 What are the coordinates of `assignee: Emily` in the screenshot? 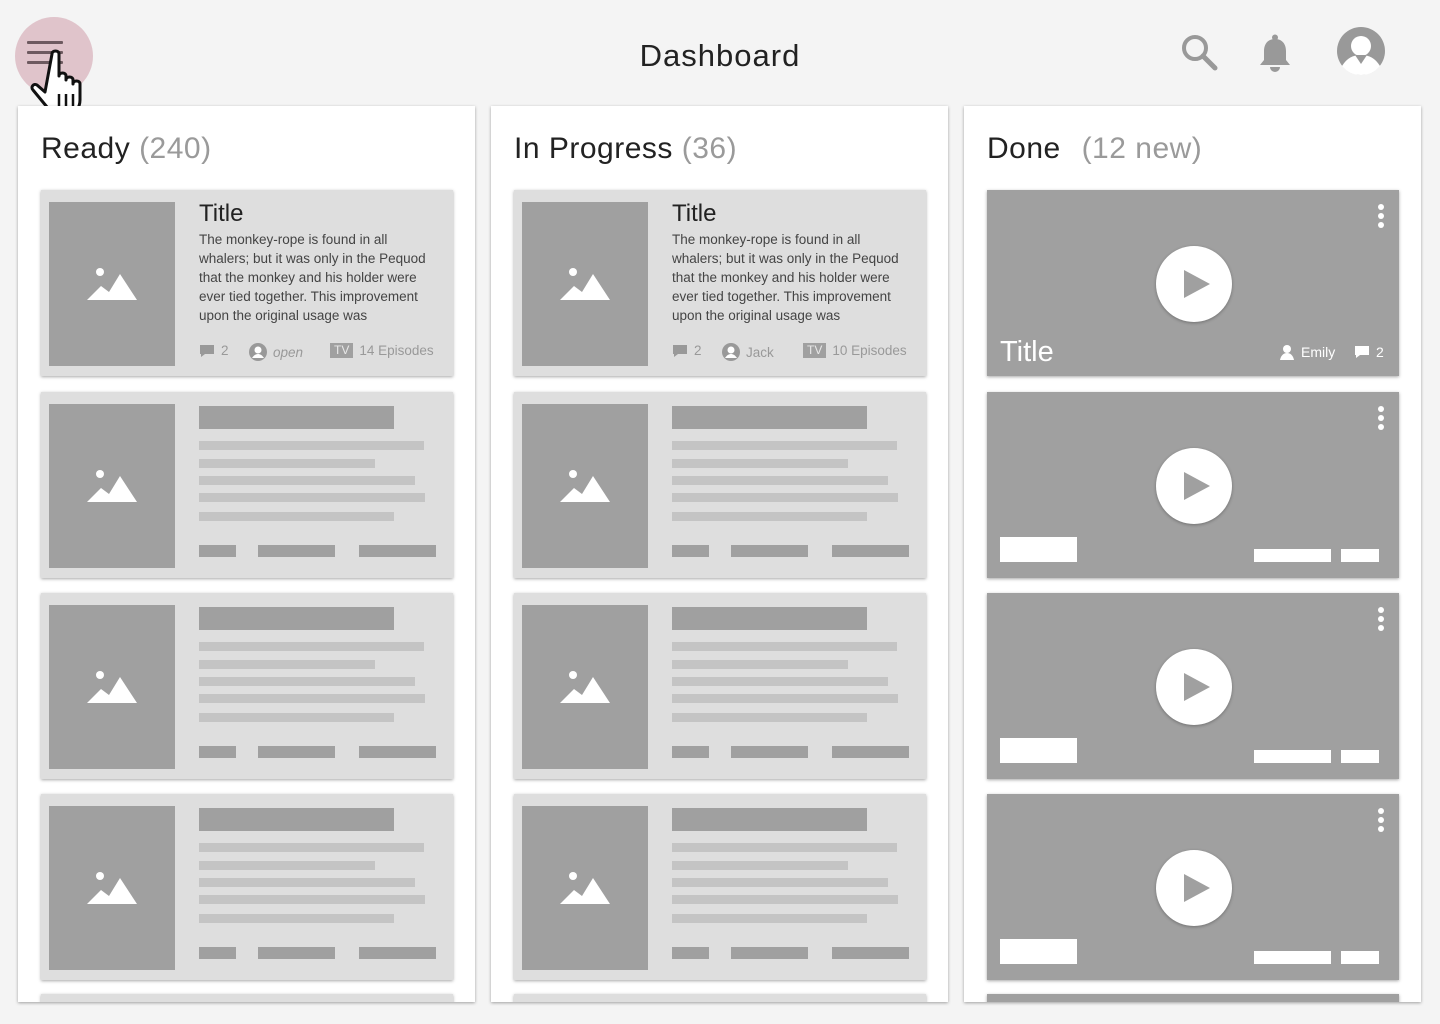 It's located at (1307, 352).